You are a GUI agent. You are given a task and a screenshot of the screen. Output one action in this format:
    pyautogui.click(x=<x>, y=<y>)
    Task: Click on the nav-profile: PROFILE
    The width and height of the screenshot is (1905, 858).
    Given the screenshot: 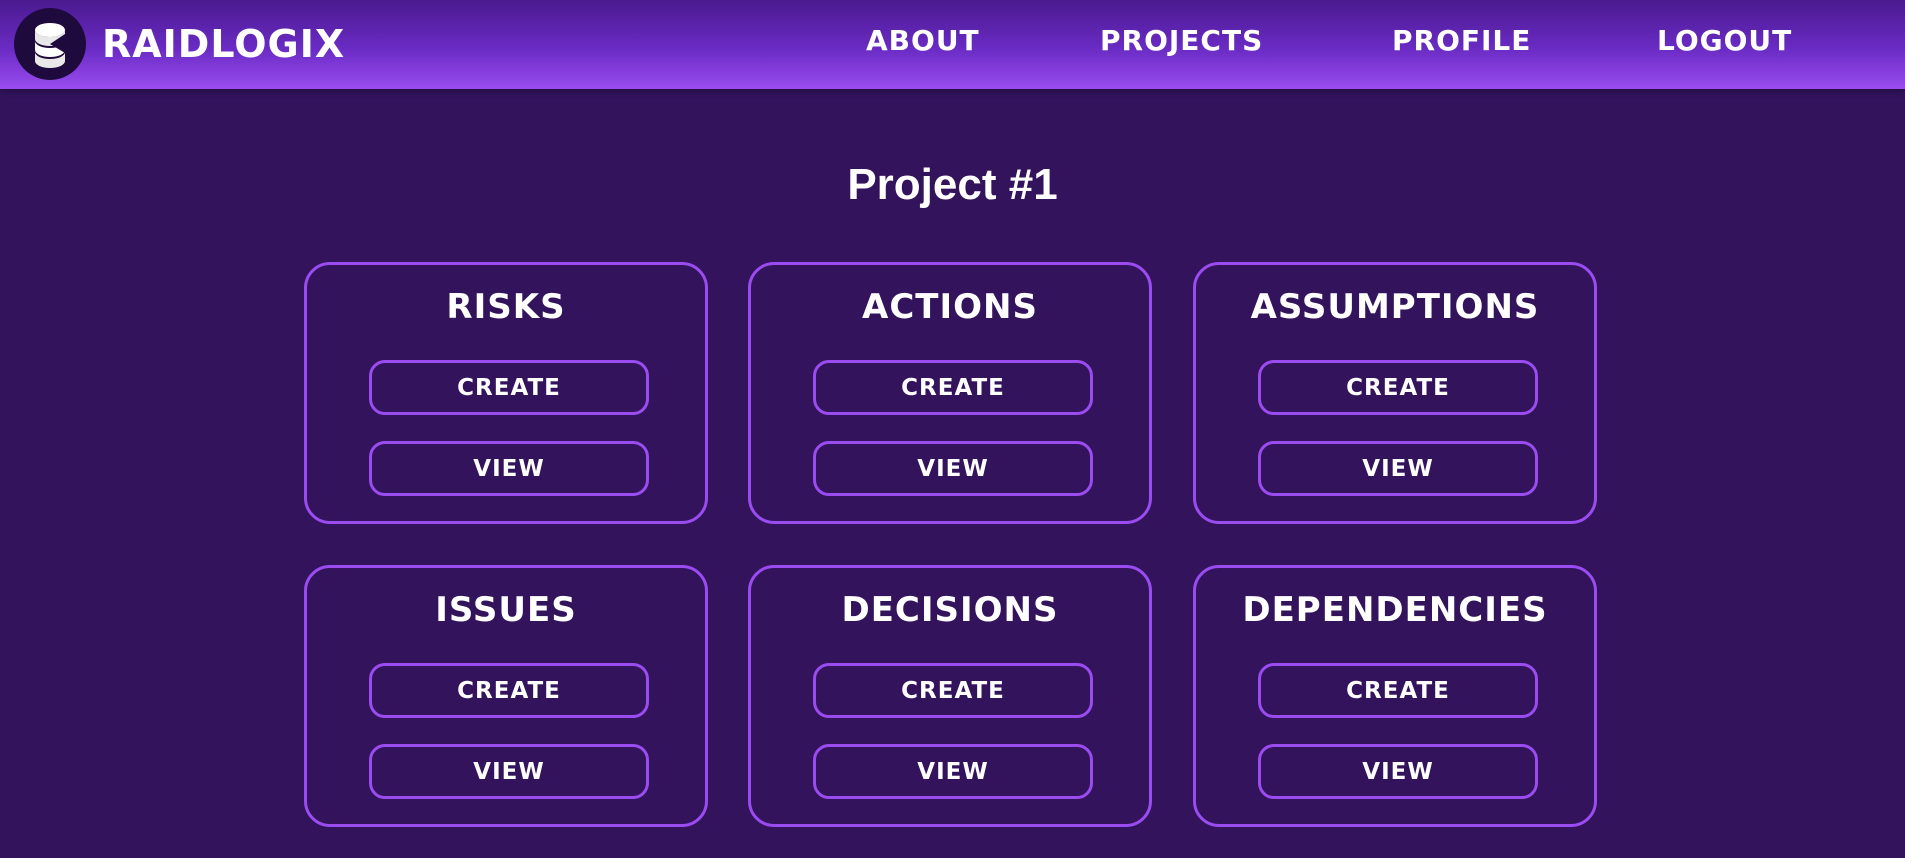 What is the action you would take?
    pyautogui.click(x=1461, y=40)
    